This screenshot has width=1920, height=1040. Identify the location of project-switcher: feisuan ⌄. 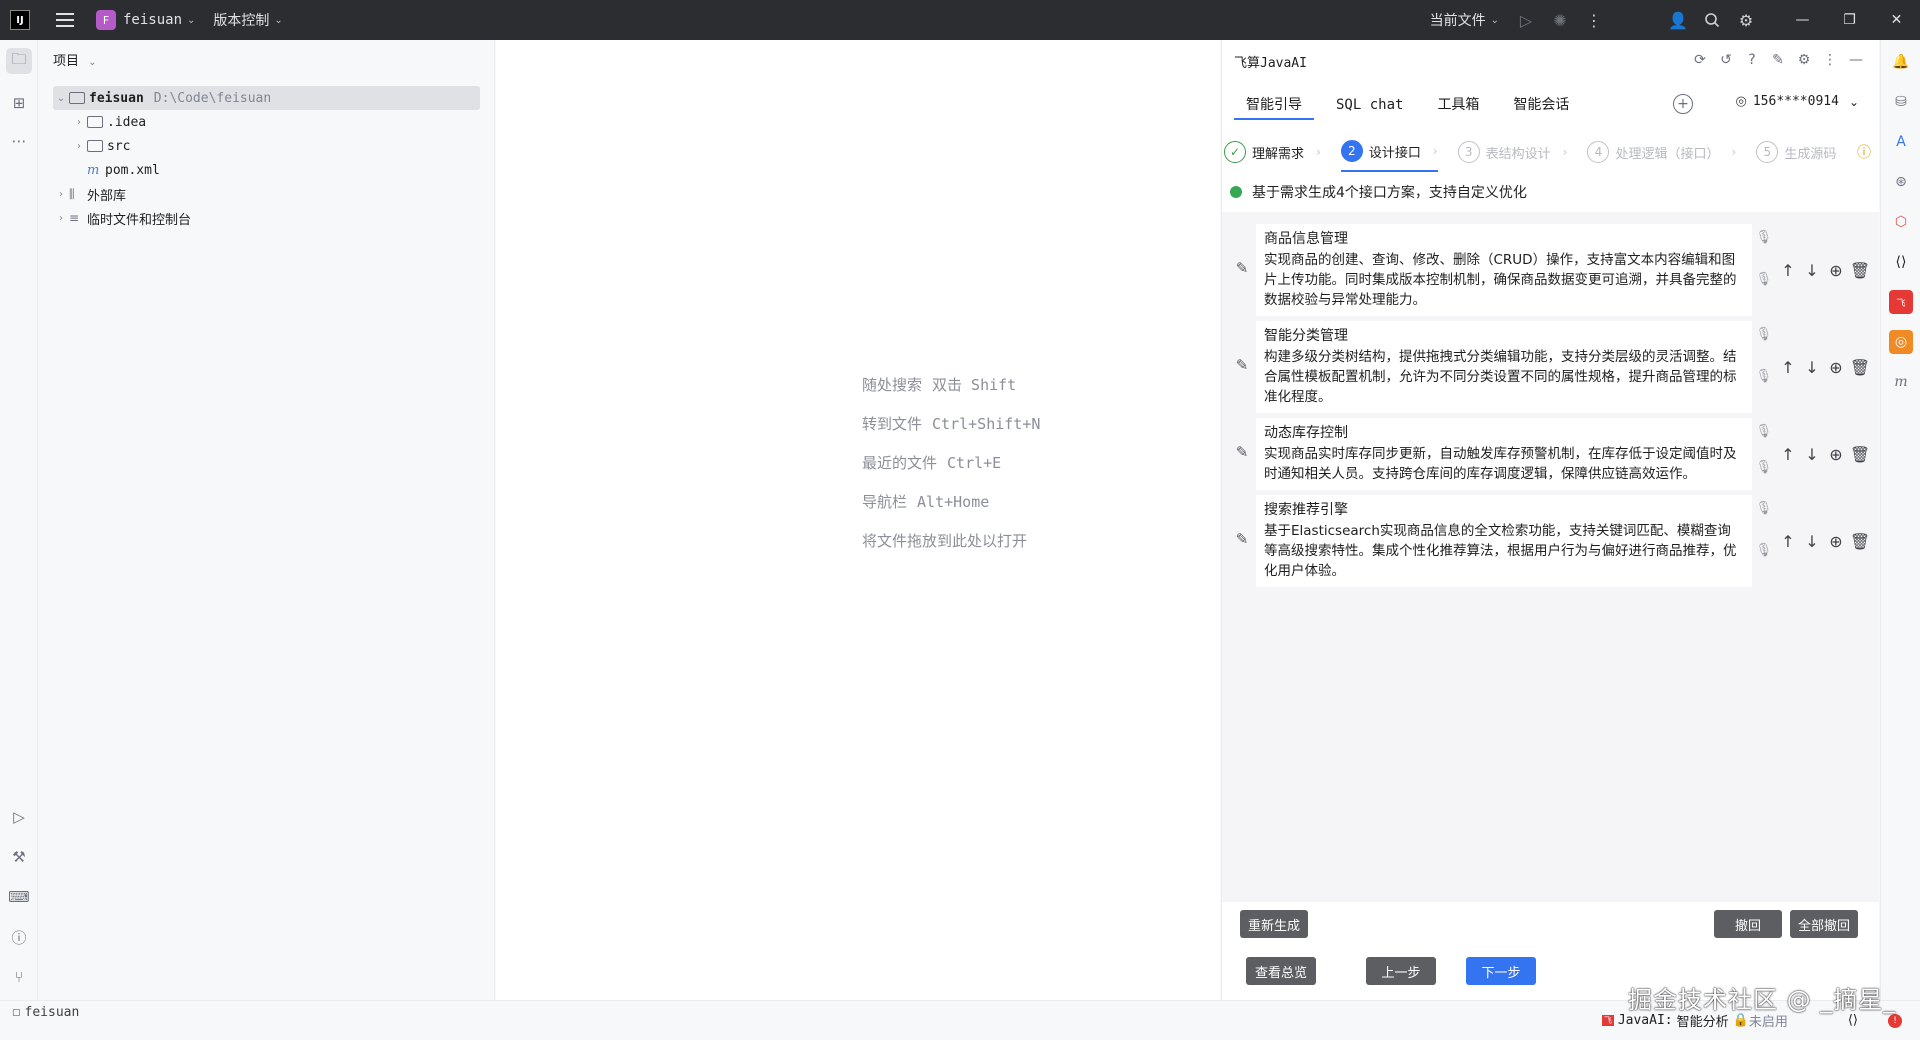
(159, 20).